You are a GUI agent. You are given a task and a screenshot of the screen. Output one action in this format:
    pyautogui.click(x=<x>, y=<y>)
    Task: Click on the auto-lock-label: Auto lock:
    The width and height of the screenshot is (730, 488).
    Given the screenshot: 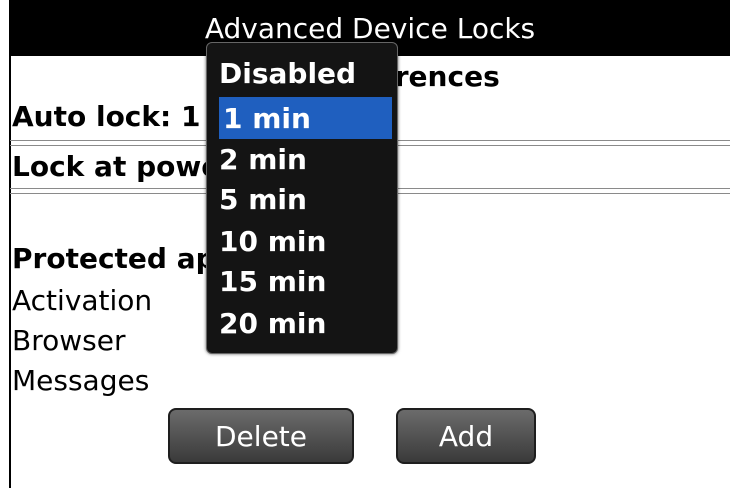 What is the action you would take?
    pyautogui.click(x=92, y=116)
    